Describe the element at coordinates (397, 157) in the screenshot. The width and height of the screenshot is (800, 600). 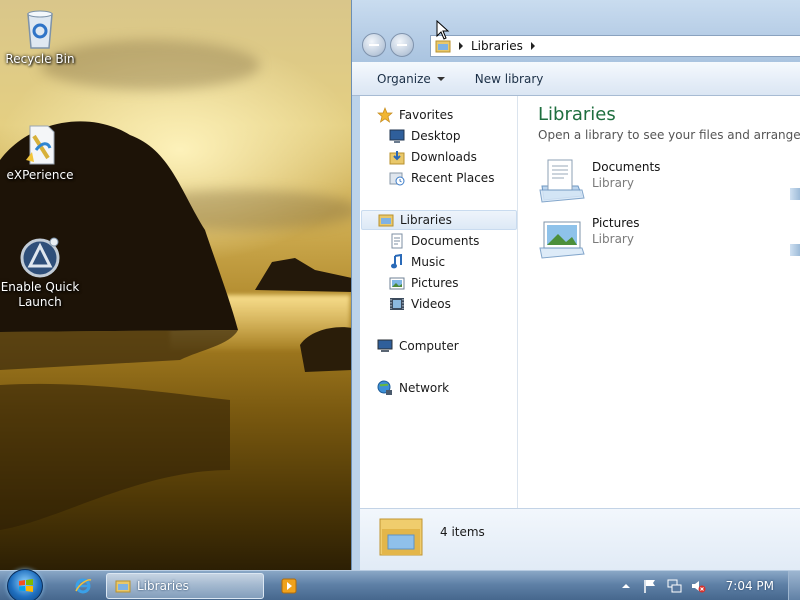
I see `downloads-icon` at that location.